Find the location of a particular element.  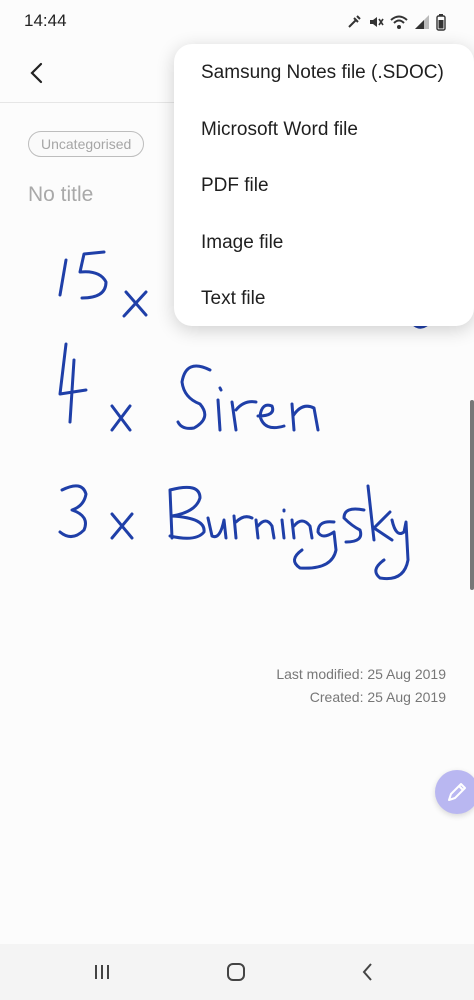

nfc-icon is located at coordinates (354, 21).